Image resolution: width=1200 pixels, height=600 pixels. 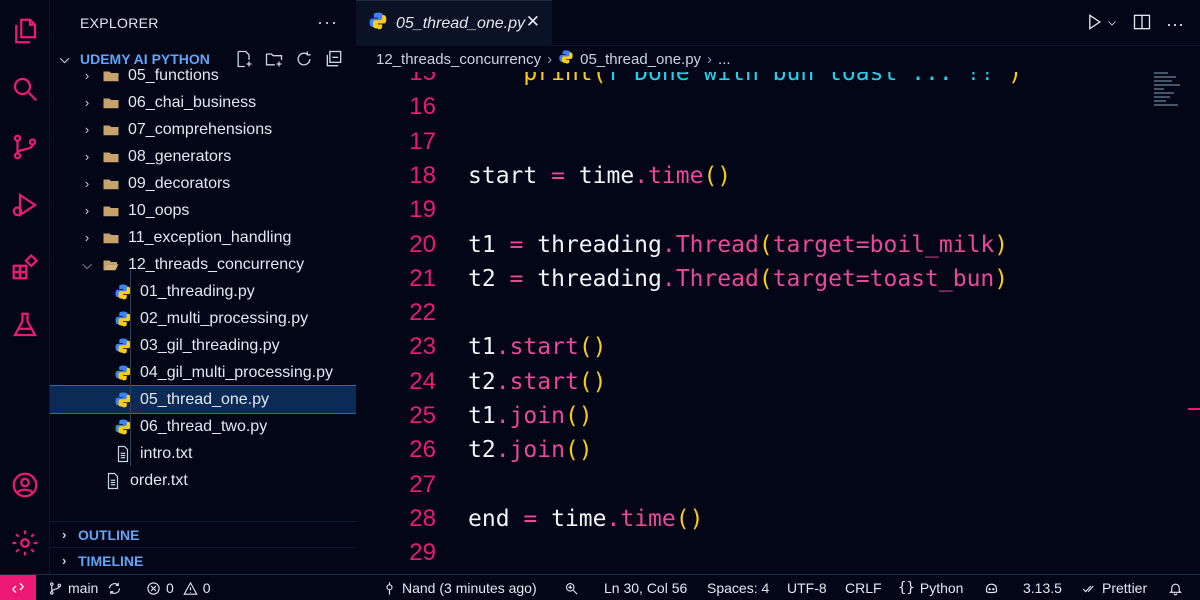 What do you see at coordinates (203, 129) in the screenshot?
I see `tree-folder: › 07_comprehensions` at bounding box center [203, 129].